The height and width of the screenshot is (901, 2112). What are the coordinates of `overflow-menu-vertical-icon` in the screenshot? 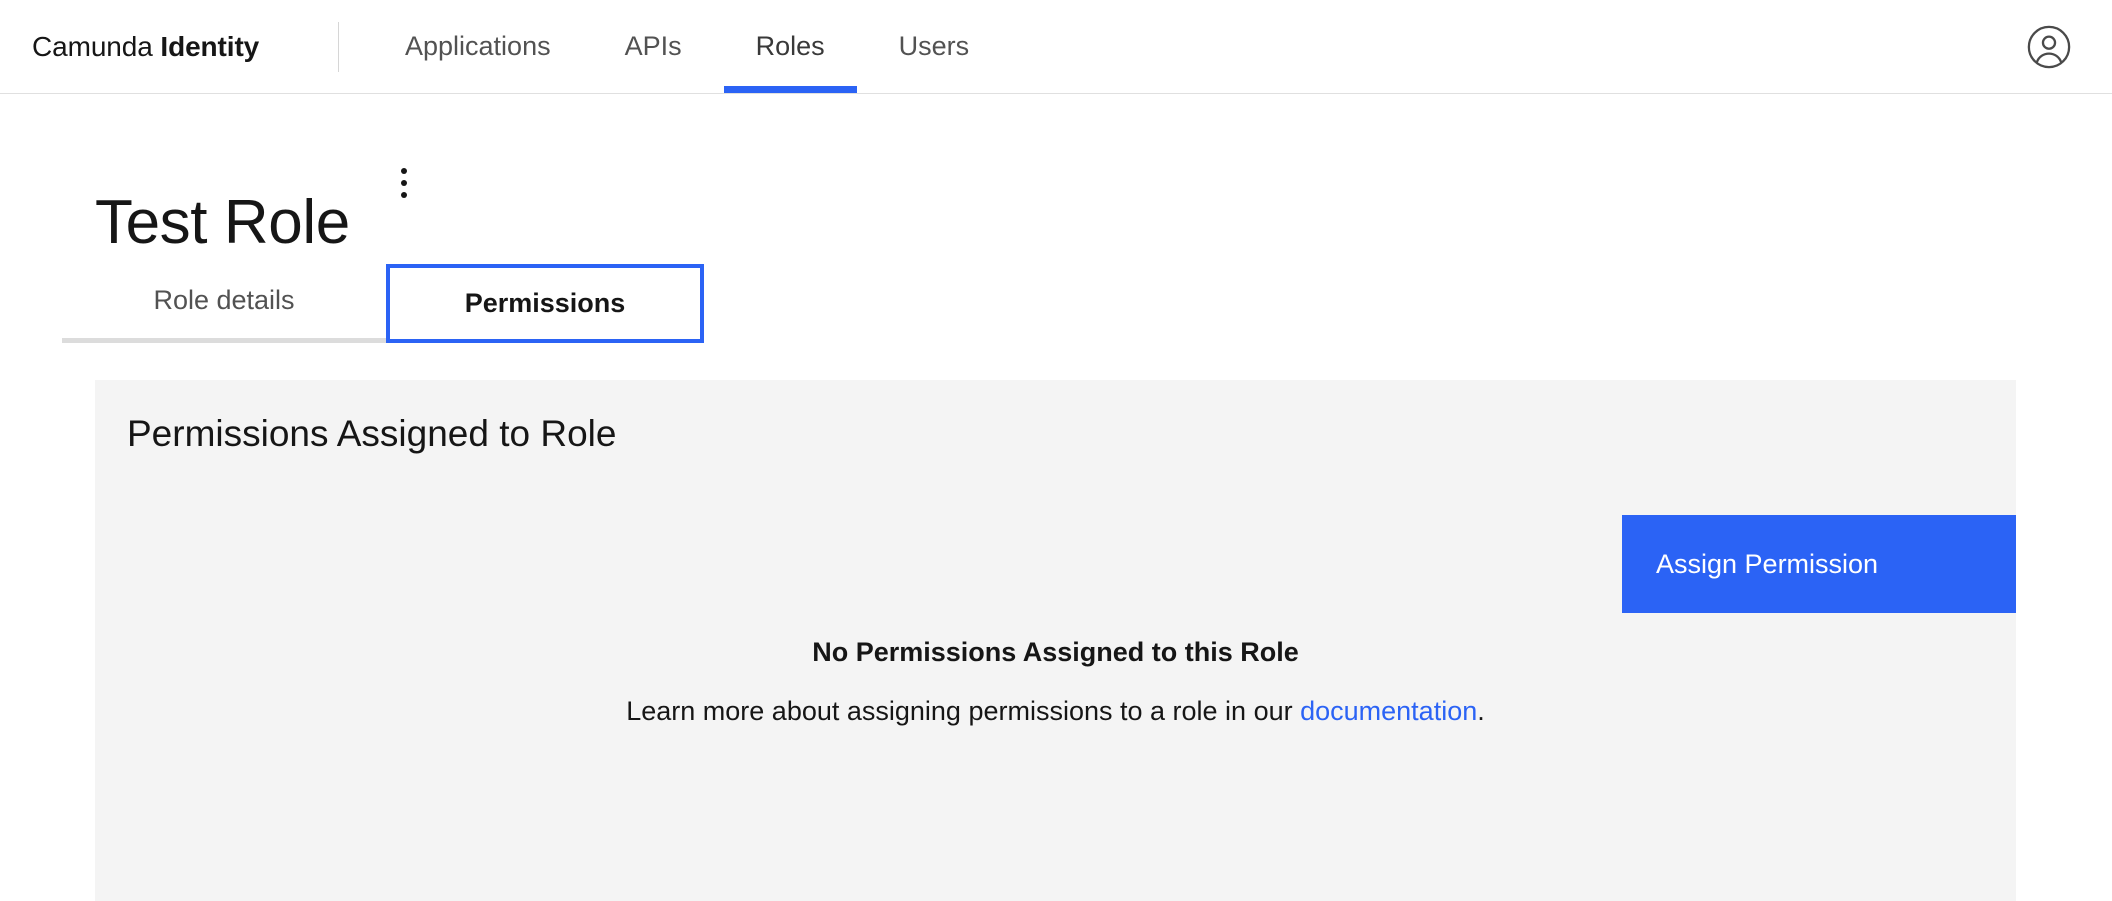 It's located at (404, 182).